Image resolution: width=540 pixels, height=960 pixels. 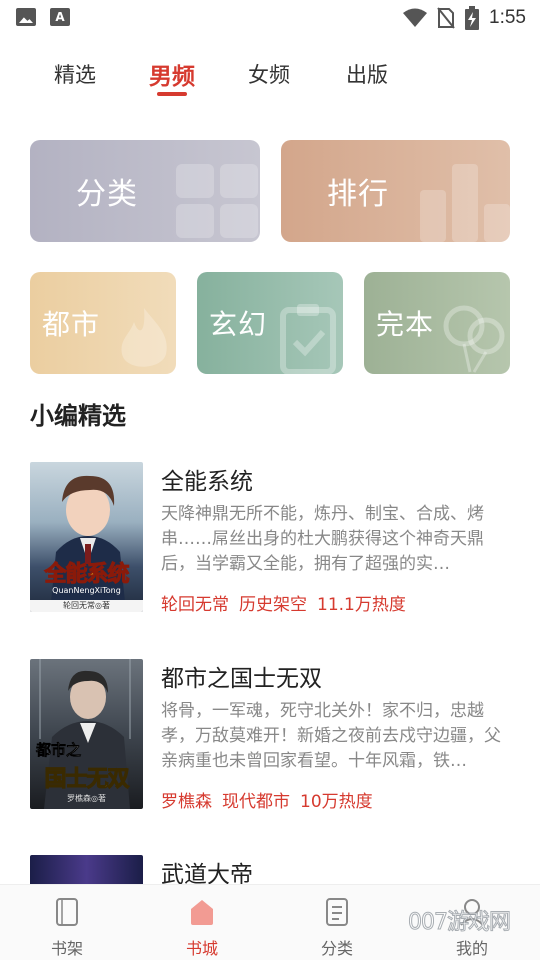 What do you see at coordinates (405, 324) in the screenshot?
I see `genre-card-wanben-label: 完本` at bounding box center [405, 324].